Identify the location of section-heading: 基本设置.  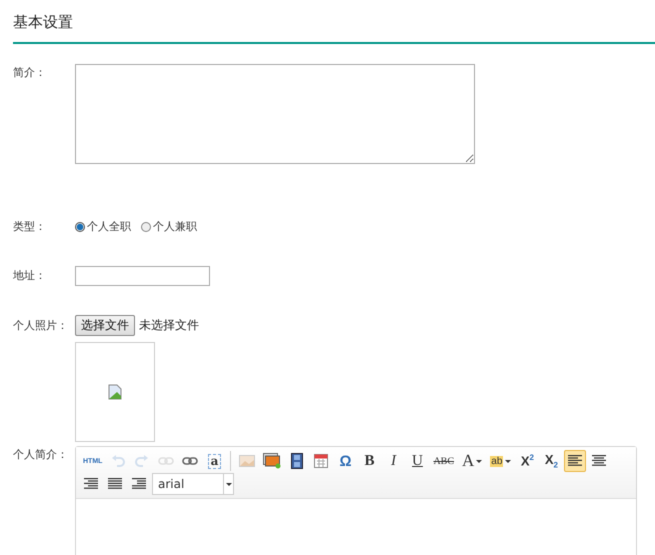
(43, 22).